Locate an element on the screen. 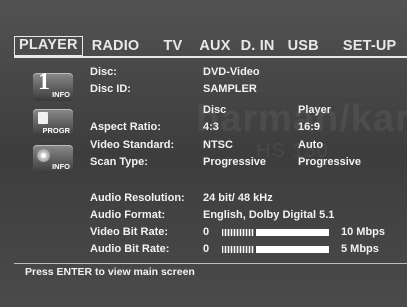 This screenshot has height=307, width=407. scan-type-label: Scan Type: is located at coordinates (119, 162).